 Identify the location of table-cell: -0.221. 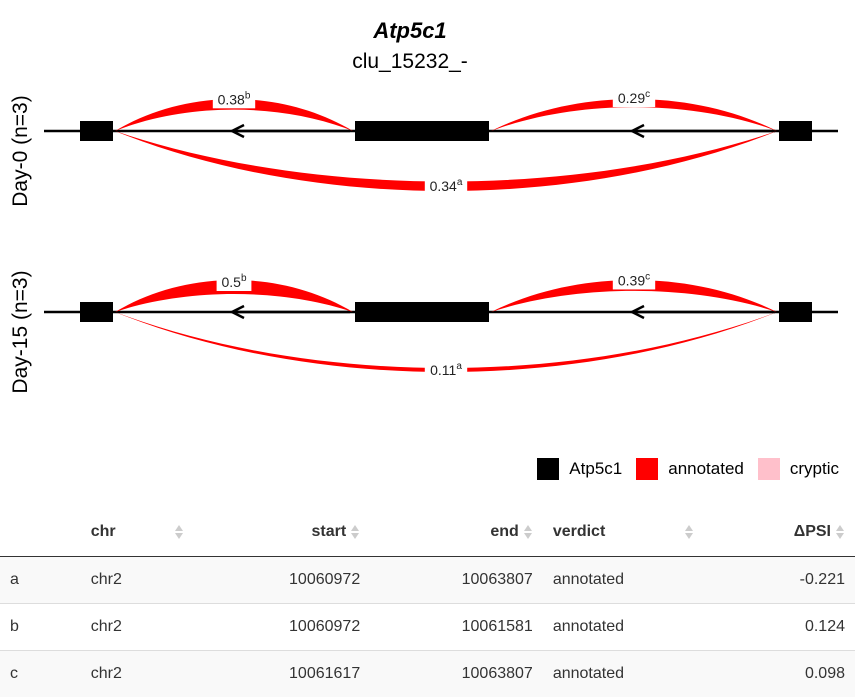
(779, 580).